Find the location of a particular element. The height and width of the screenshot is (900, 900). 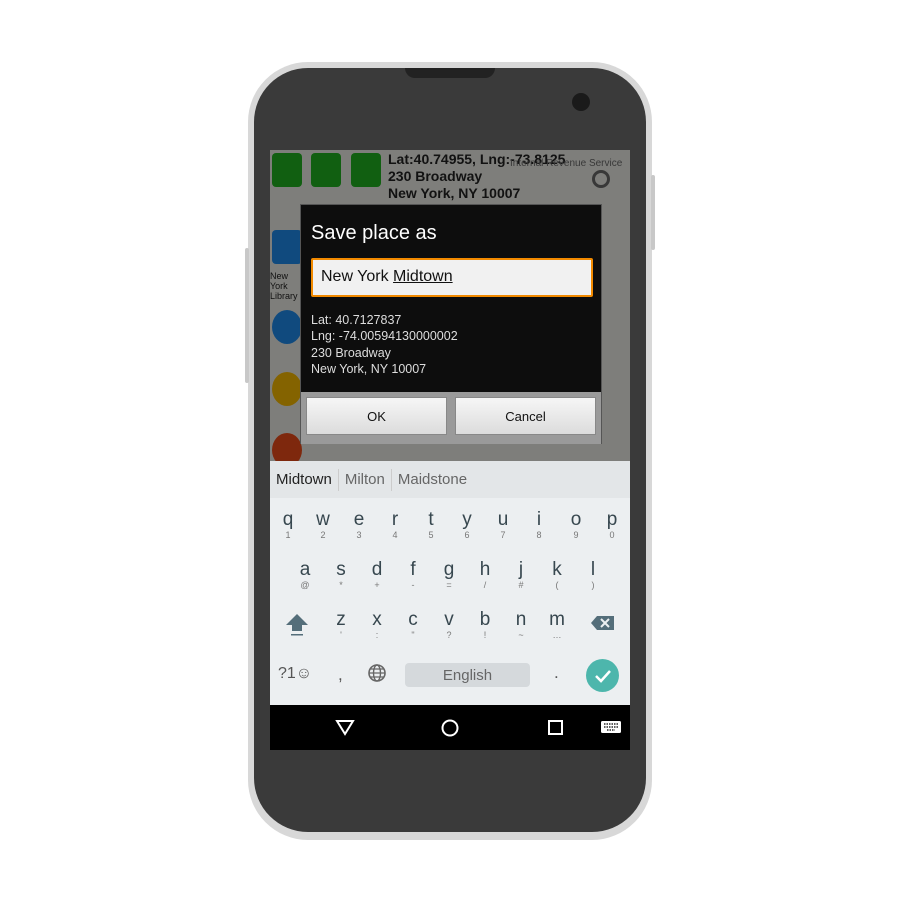

key-label: h is located at coordinates (485, 569).